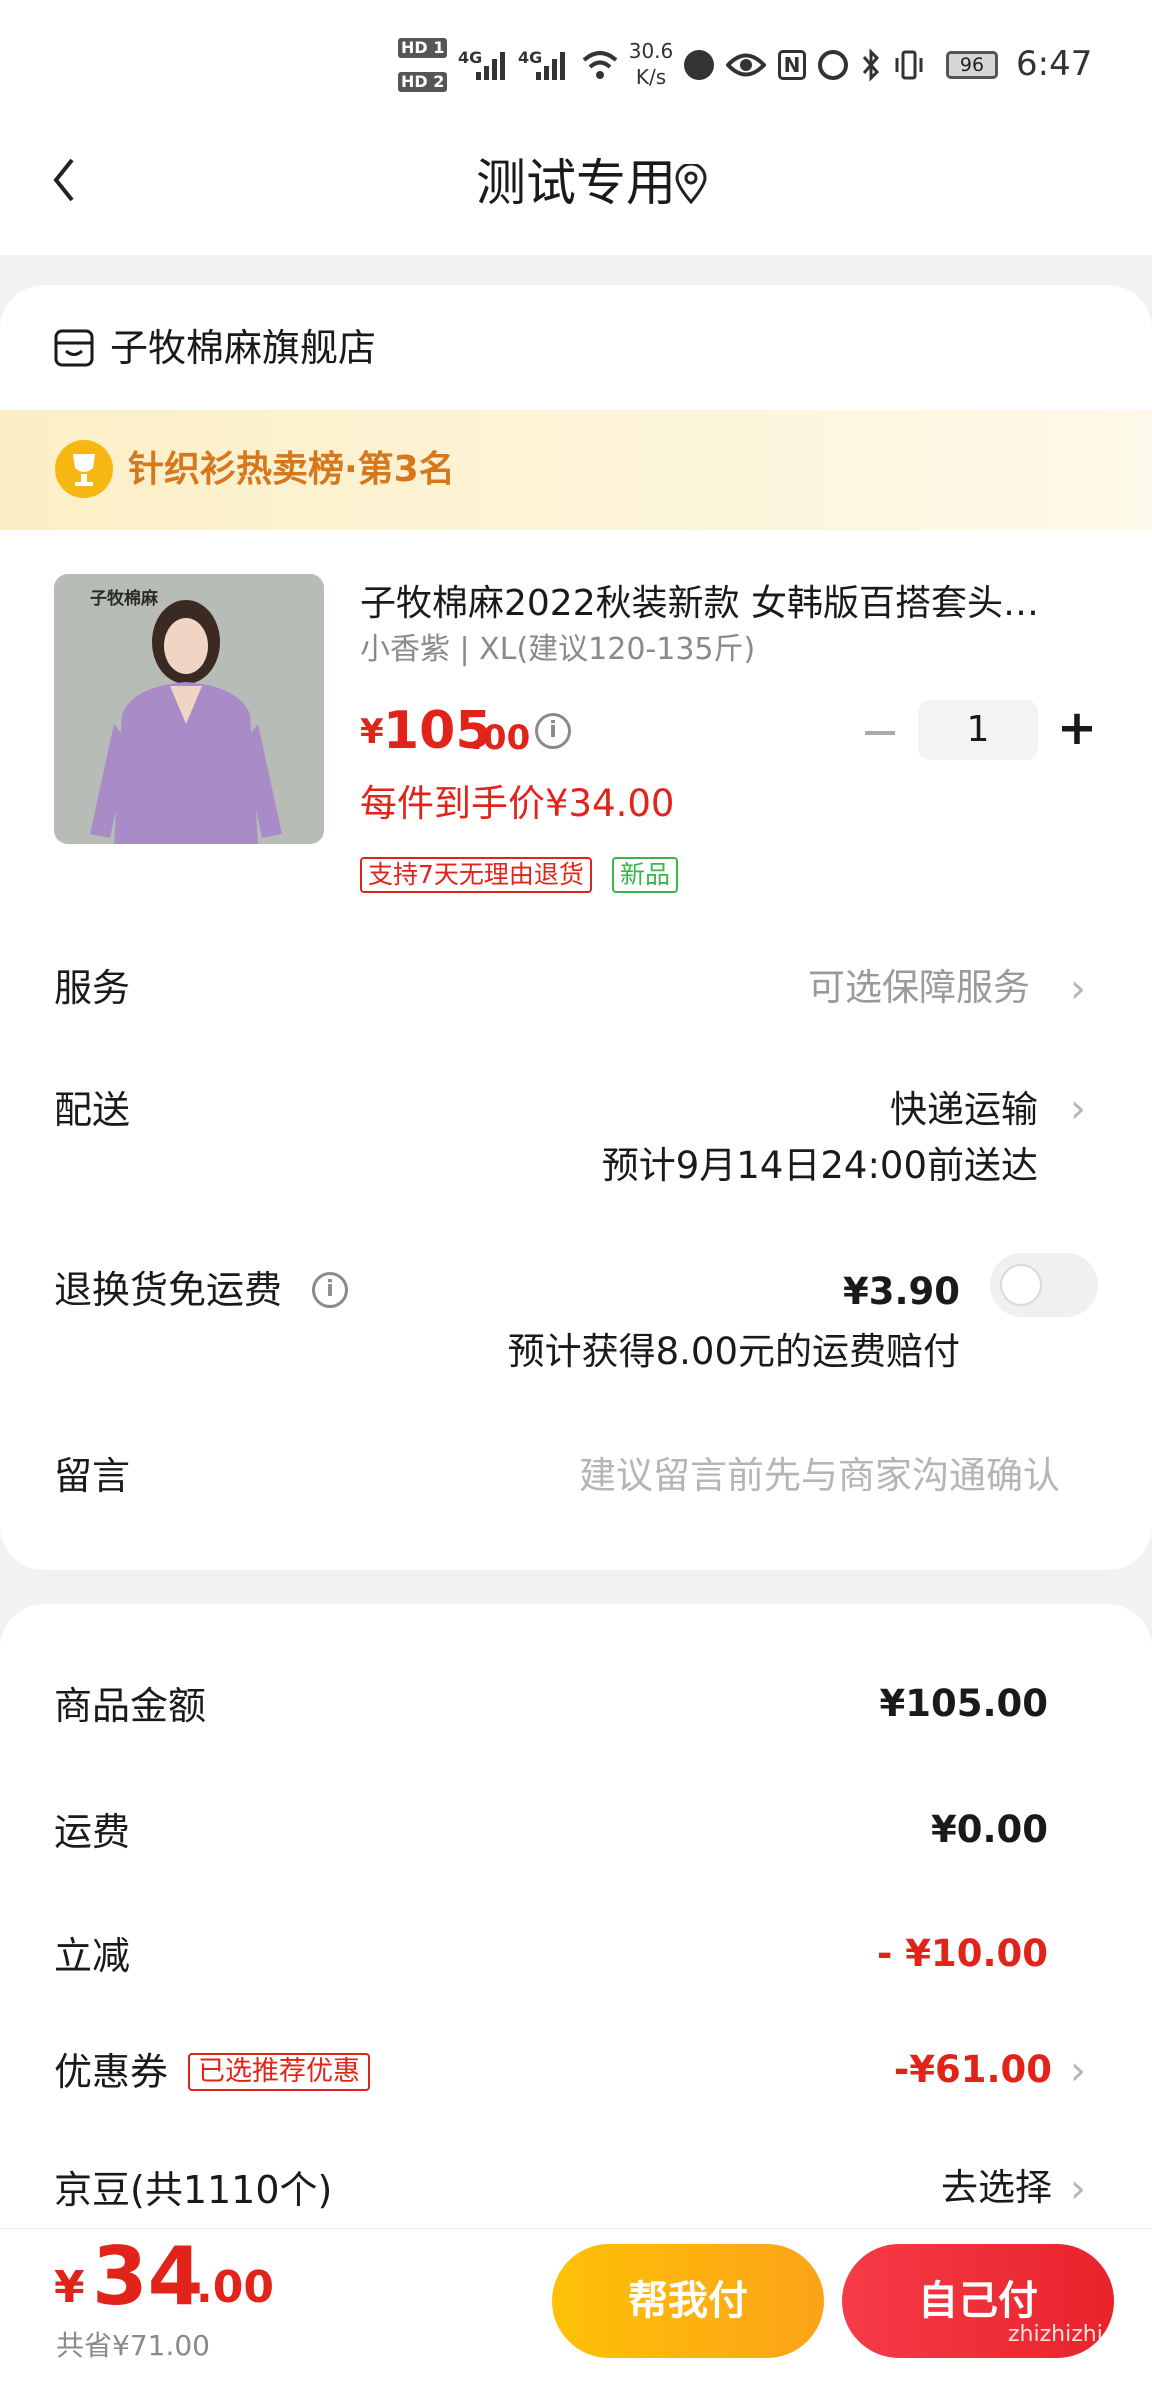 Image resolution: width=1152 pixels, height=2384 pixels. I want to click on return-shipping-note: 预计获得8.00元的运费赔付, so click(733, 1351).